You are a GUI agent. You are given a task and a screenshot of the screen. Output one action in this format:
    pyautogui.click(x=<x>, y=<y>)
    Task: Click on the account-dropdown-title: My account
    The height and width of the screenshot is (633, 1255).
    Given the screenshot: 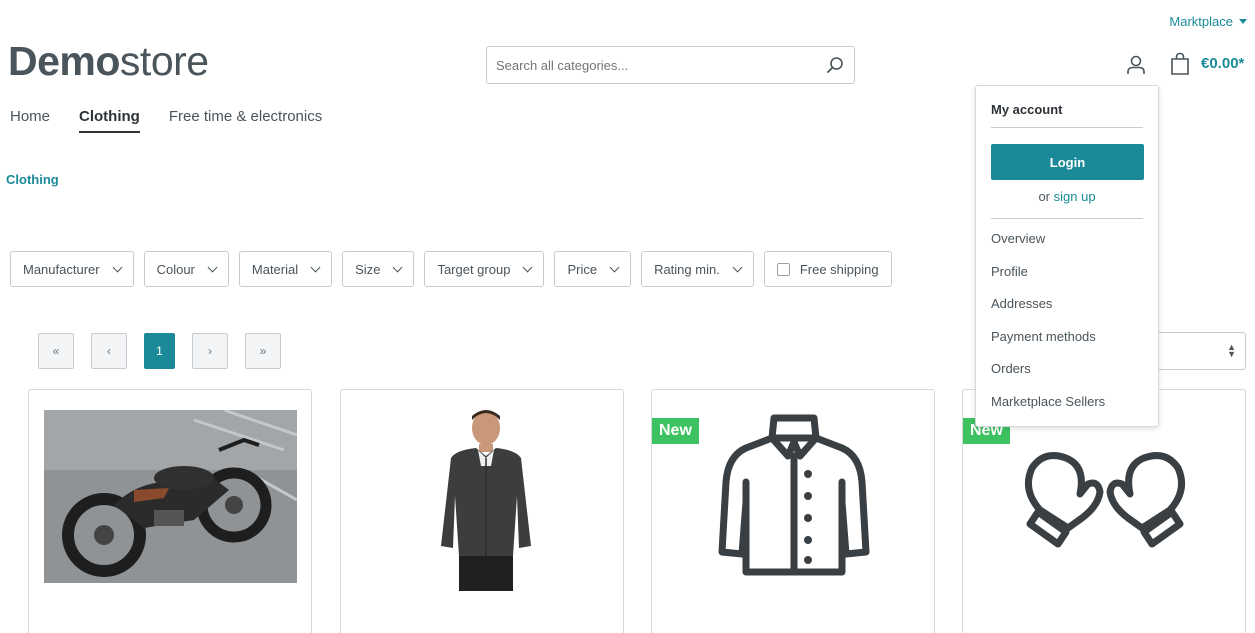 What is the action you would take?
    pyautogui.click(x=1067, y=107)
    